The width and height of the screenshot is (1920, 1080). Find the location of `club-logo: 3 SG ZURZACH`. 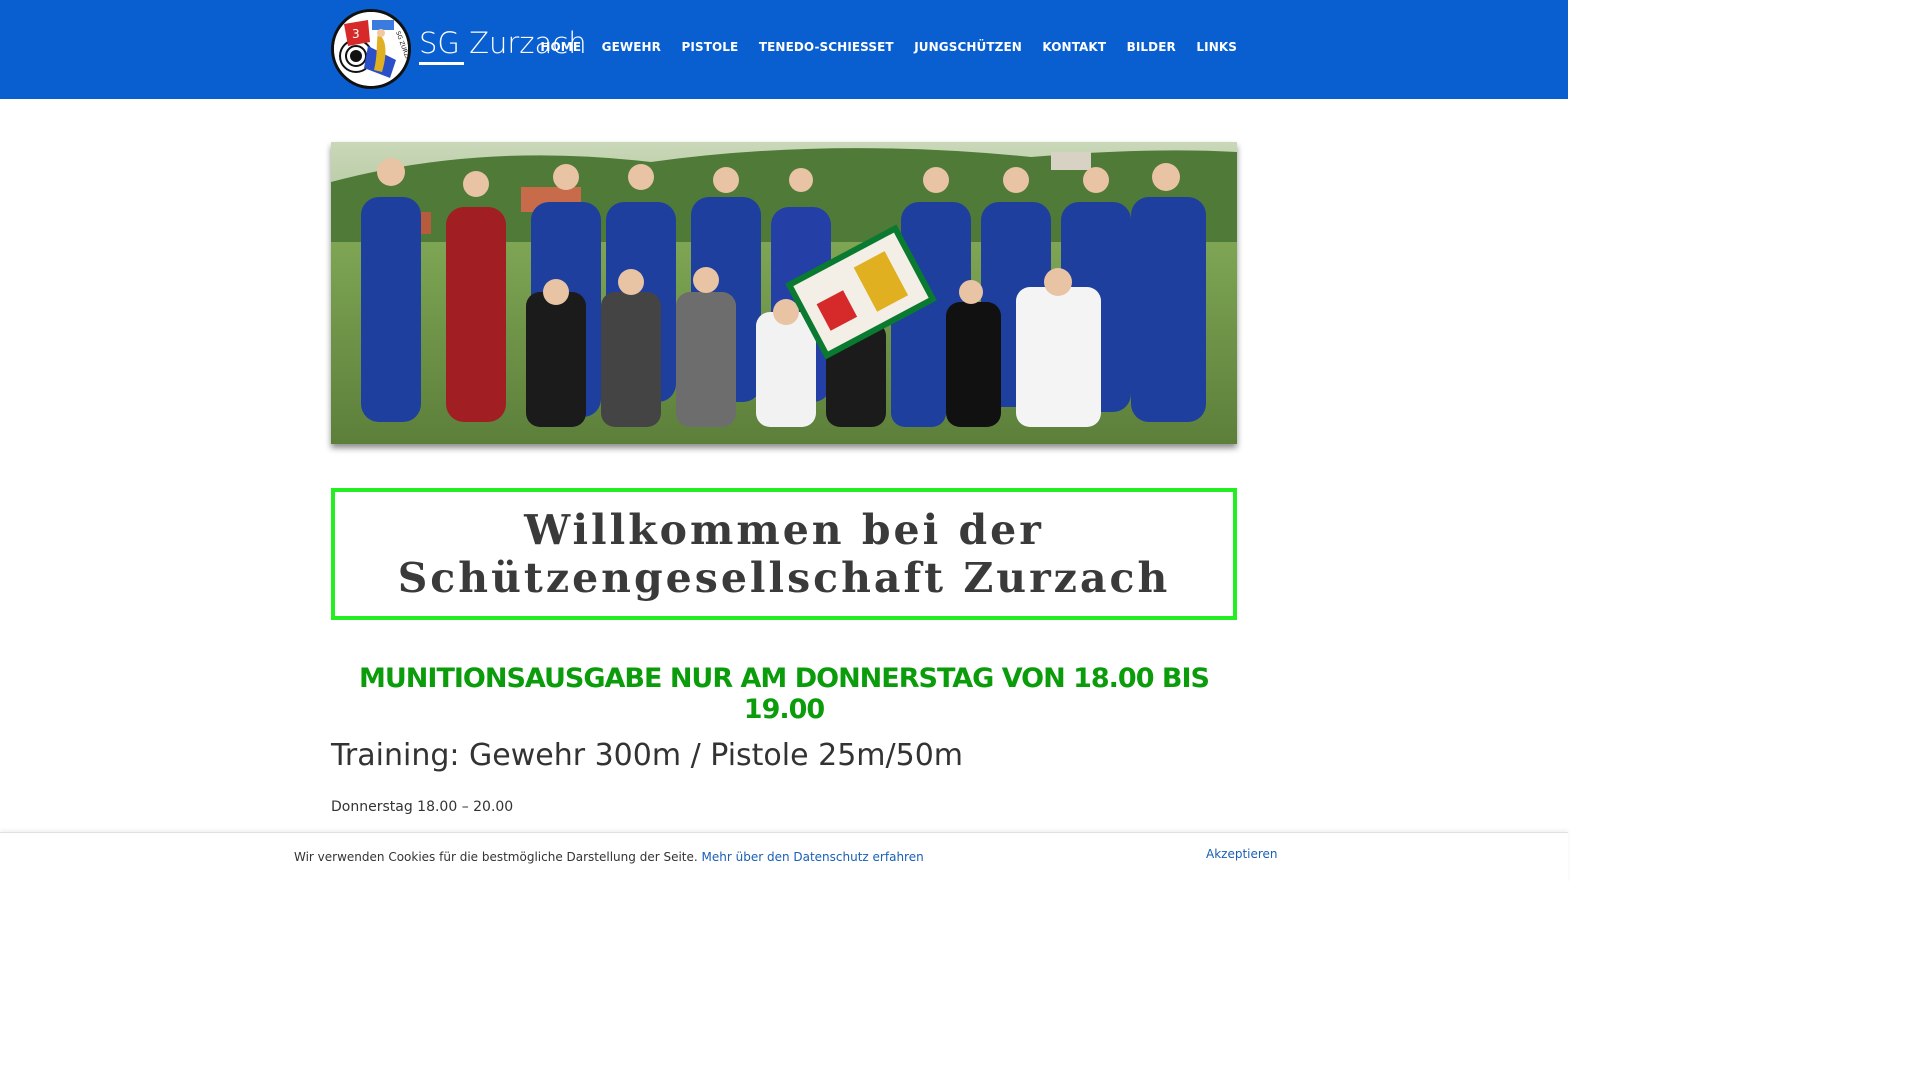

club-logo: 3 SG ZURZACH is located at coordinates (371, 49).